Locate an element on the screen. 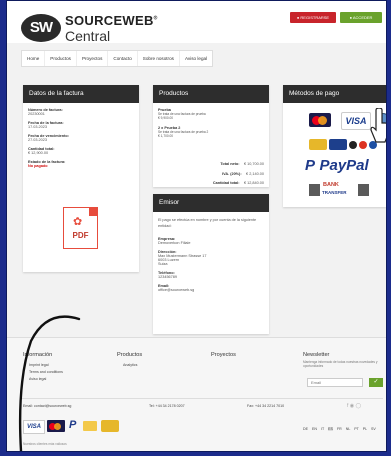  invoice-panel-title: Datos de la factura is located at coordinates (81, 94).